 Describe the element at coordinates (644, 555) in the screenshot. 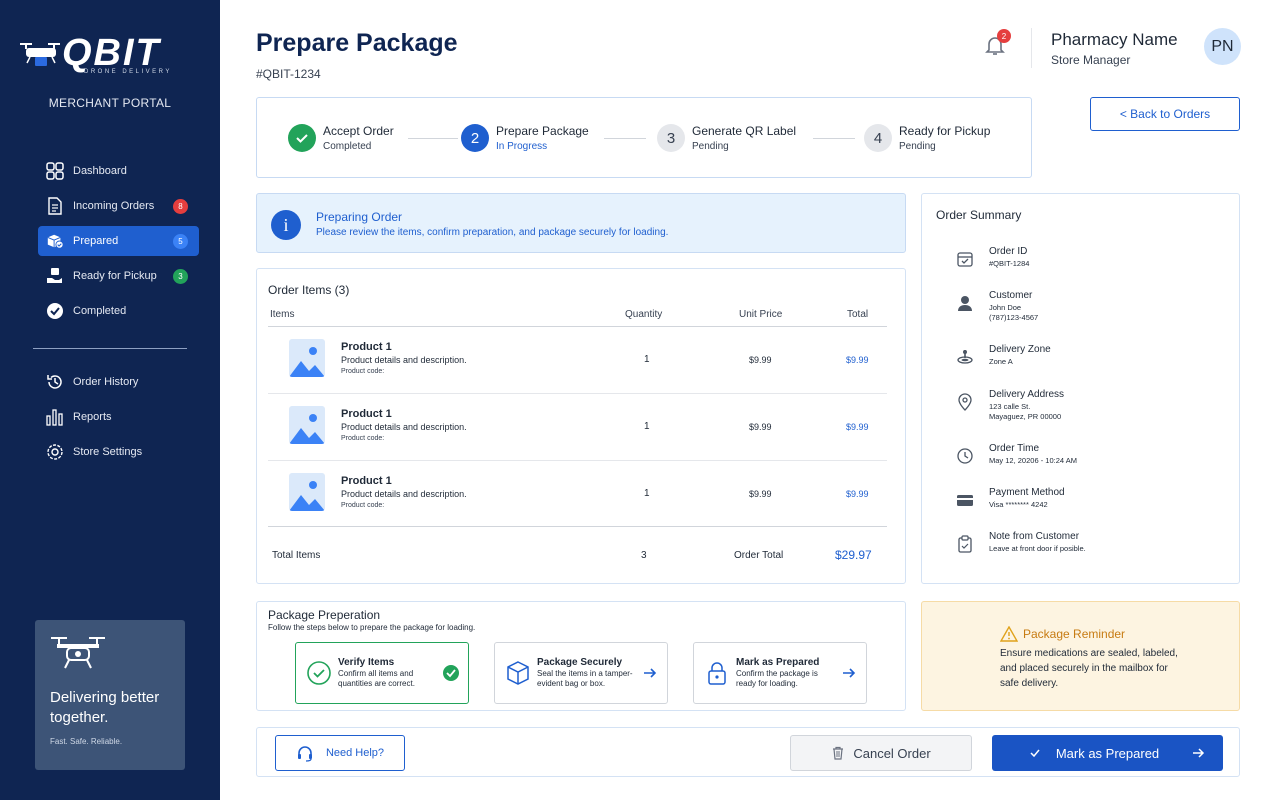

I see `total-items-value: 3` at that location.